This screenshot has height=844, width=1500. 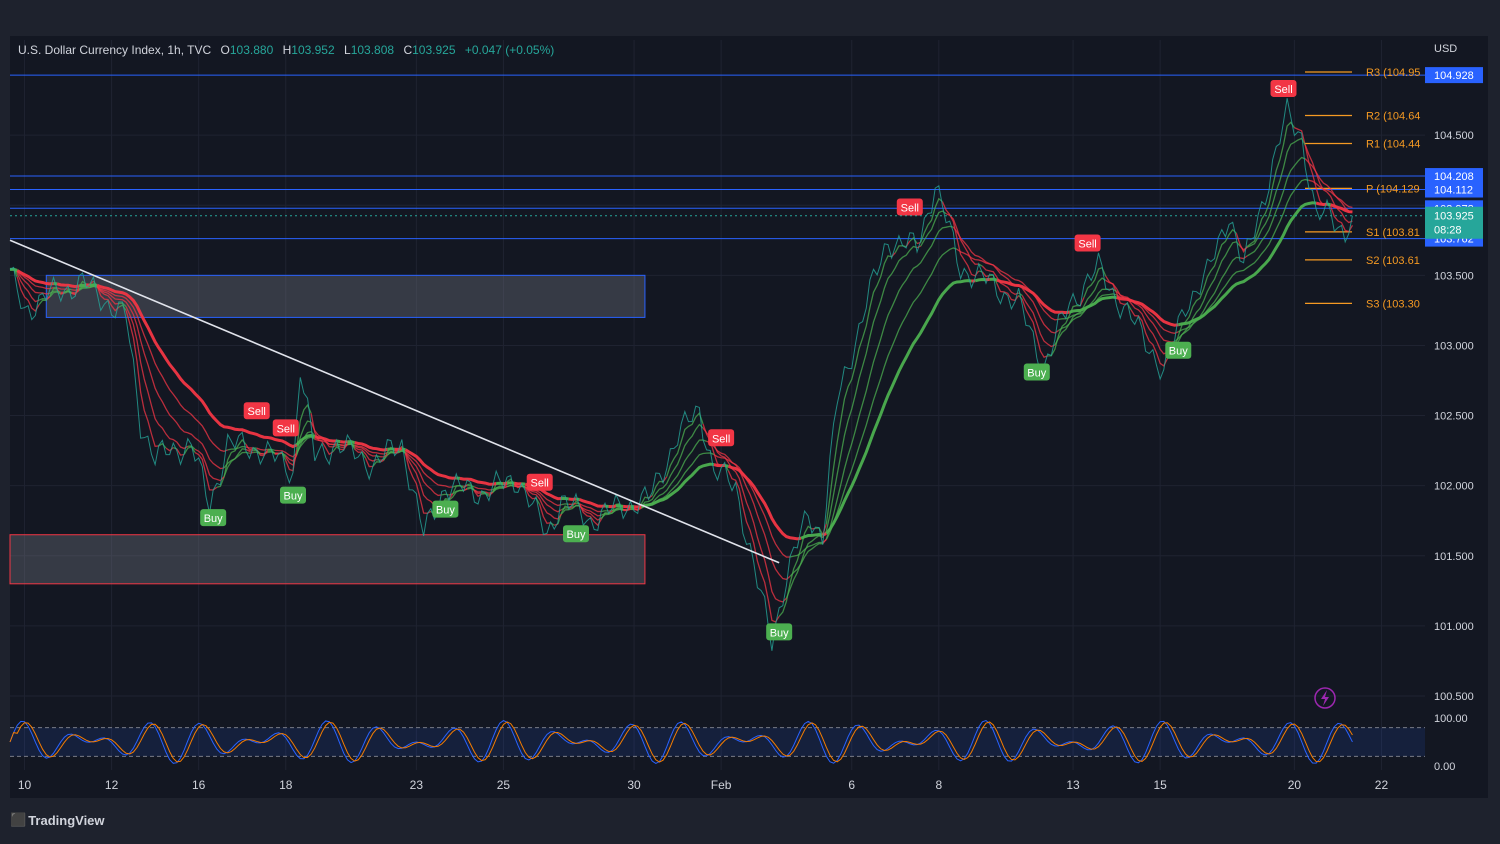 What do you see at coordinates (634, 785) in the screenshot?
I see `time-axis-label: 30` at bounding box center [634, 785].